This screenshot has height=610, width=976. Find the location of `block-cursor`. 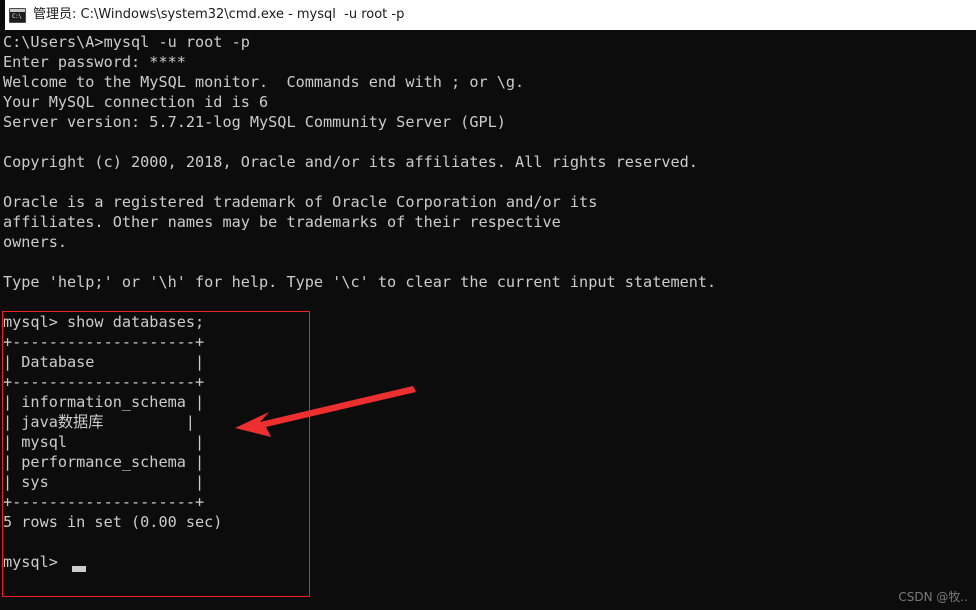

block-cursor is located at coordinates (79, 569).